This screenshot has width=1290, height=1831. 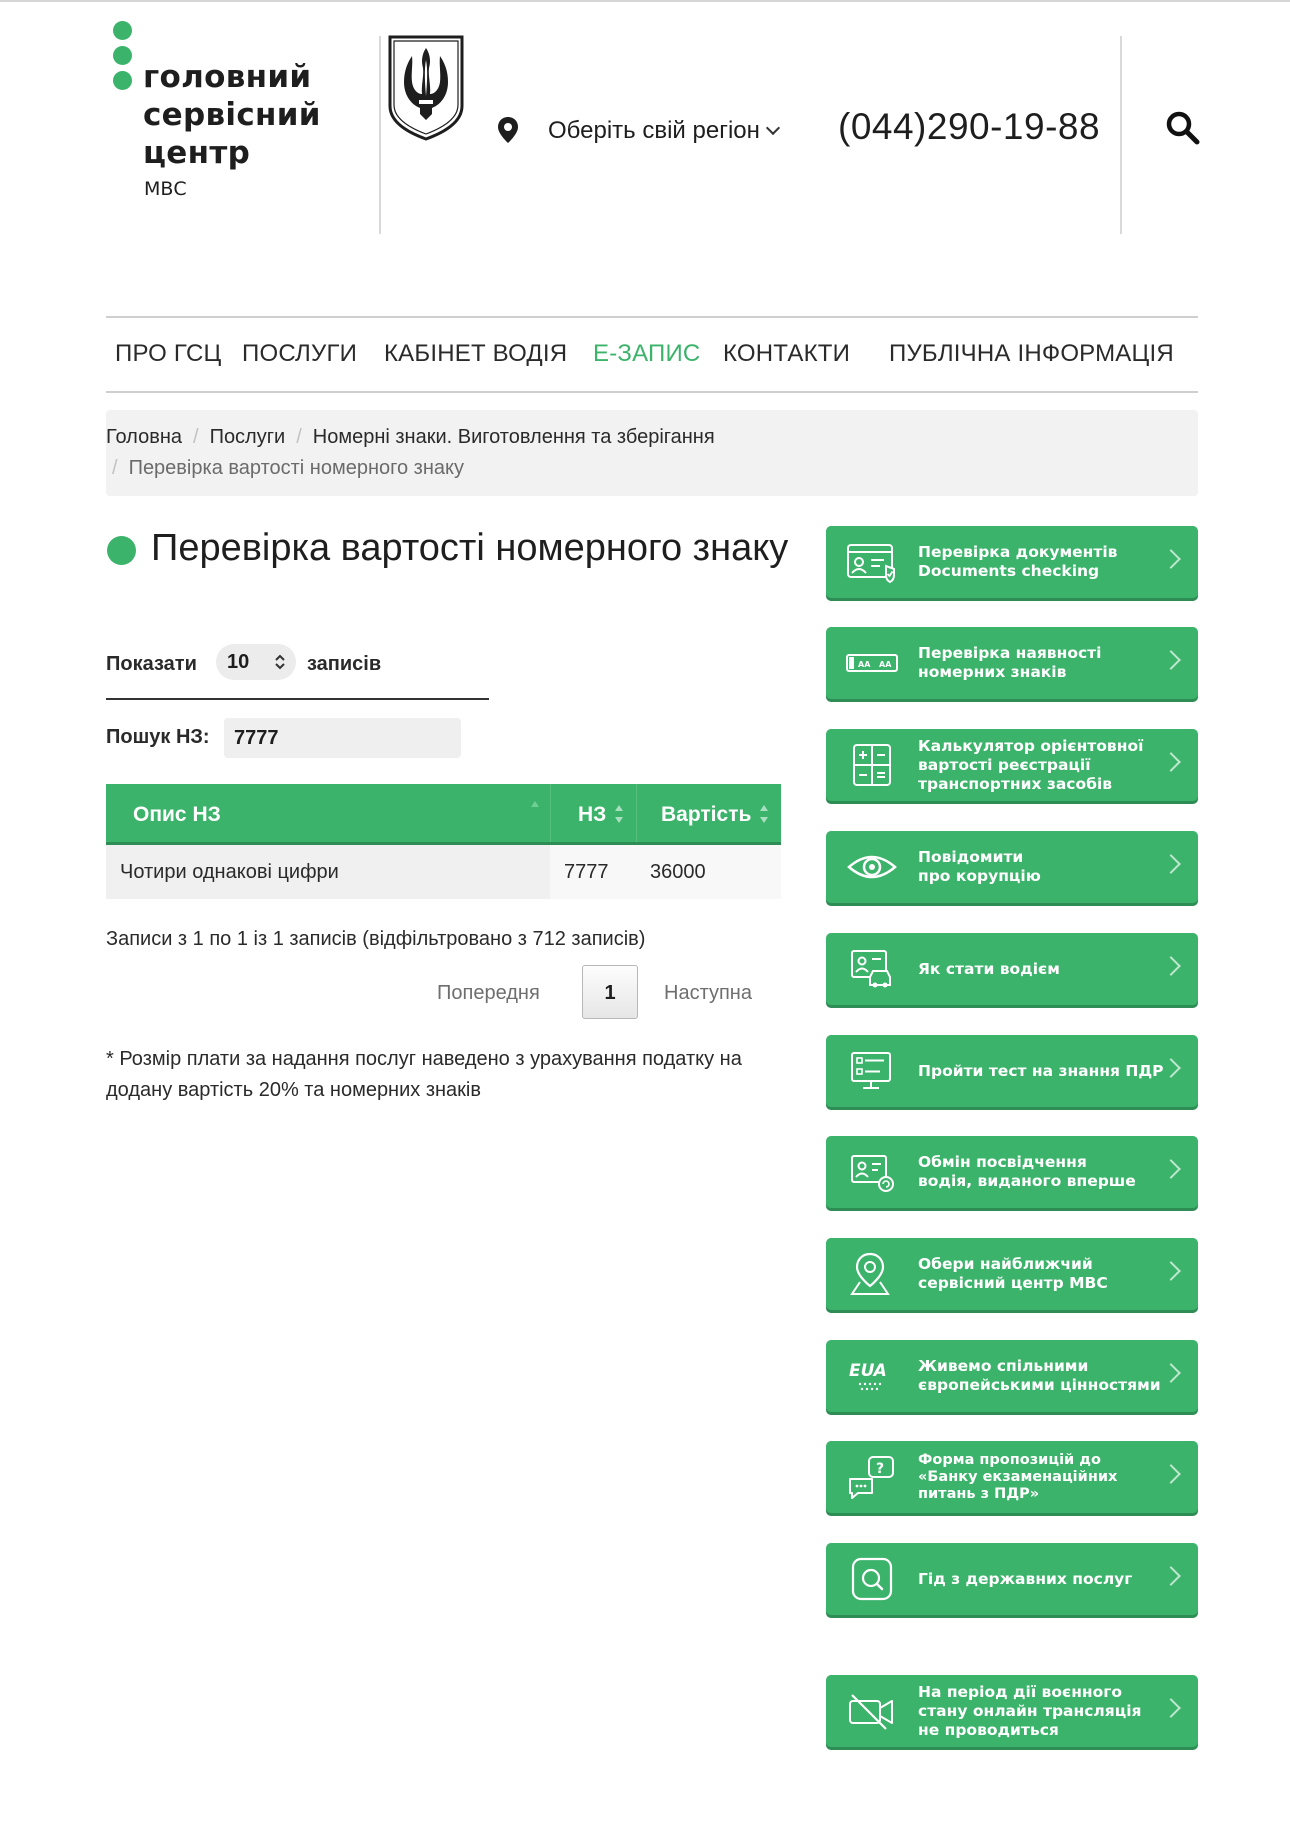 What do you see at coordinates (1002, 1162) in the screenshot?
I see `sidebar-label-line: Обмін посвідчення` at bounding box center [1002, 1162].